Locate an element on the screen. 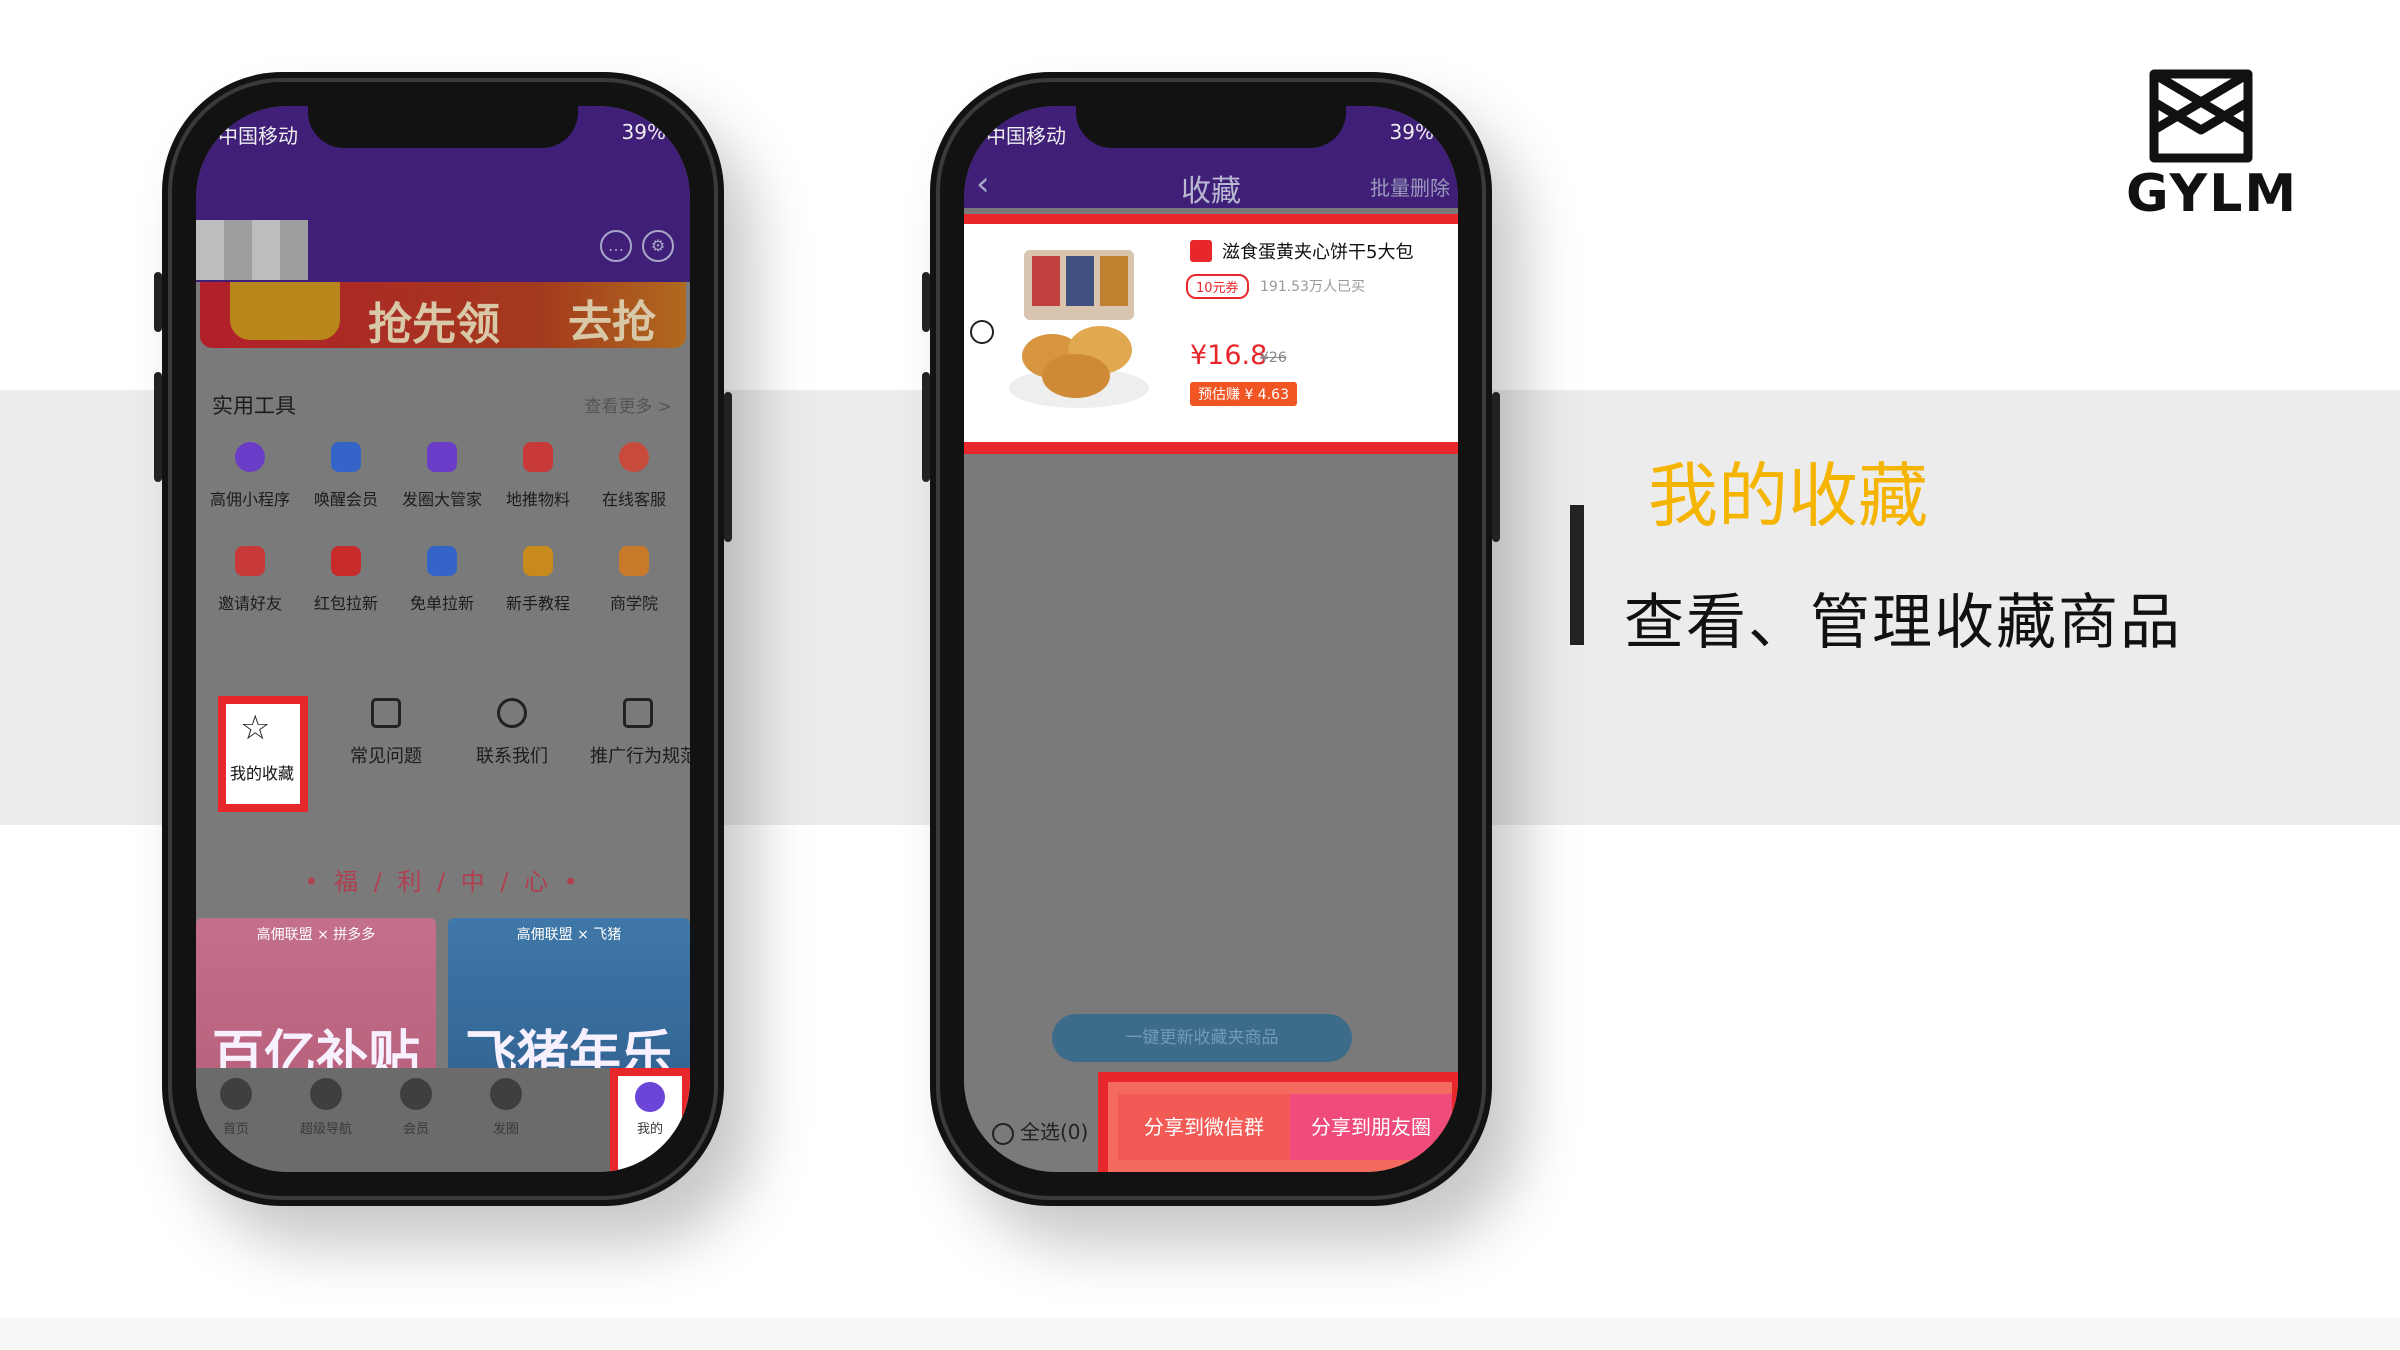 This screenshot has width=2400, height=1350. bulk-delete-button: 批量删除 is located at coordinates (1410, 186).